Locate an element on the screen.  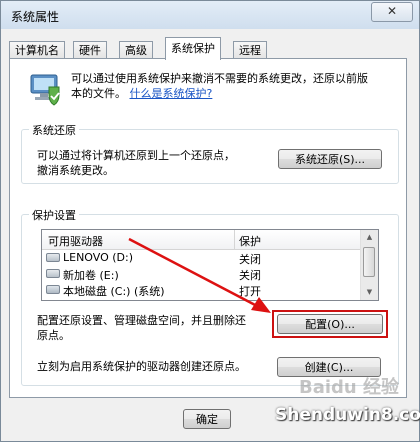
window-title: 系统属性 is located at coordinates (35, 17).